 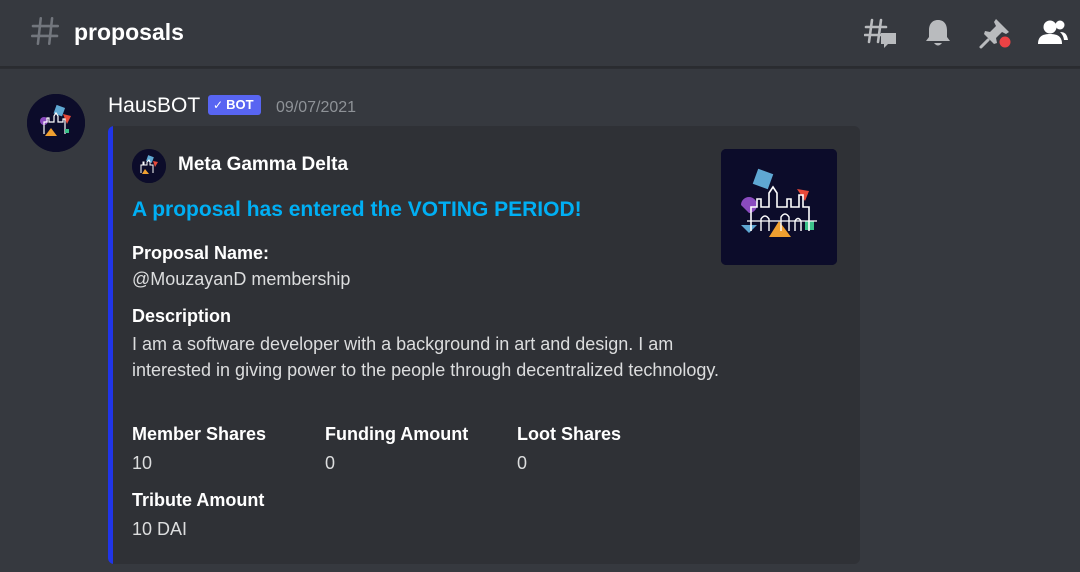 What do you see at coordinates (316, 107) in the screenshot?
I see `message-timestamp: 09/07/2021` at bounding box center [316, 107].